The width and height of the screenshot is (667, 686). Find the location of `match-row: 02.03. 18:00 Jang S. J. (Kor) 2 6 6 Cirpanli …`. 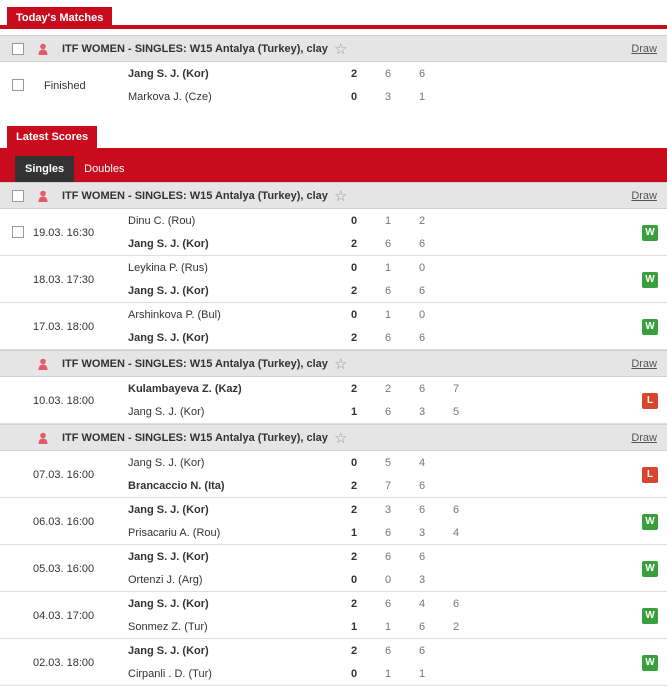

match-row: 02.03. 18:00 Jang S. J. (Kor) 2 6 6 Cirpanli … is located at coordinates (333, 662).